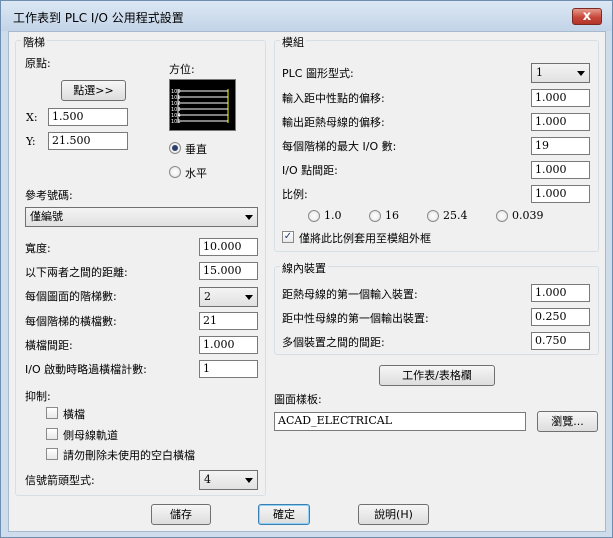  Describe the element at coordinates (49, 345) in the screenshot. I see `rung-spacing-label: 橫檔間距:` at that location.